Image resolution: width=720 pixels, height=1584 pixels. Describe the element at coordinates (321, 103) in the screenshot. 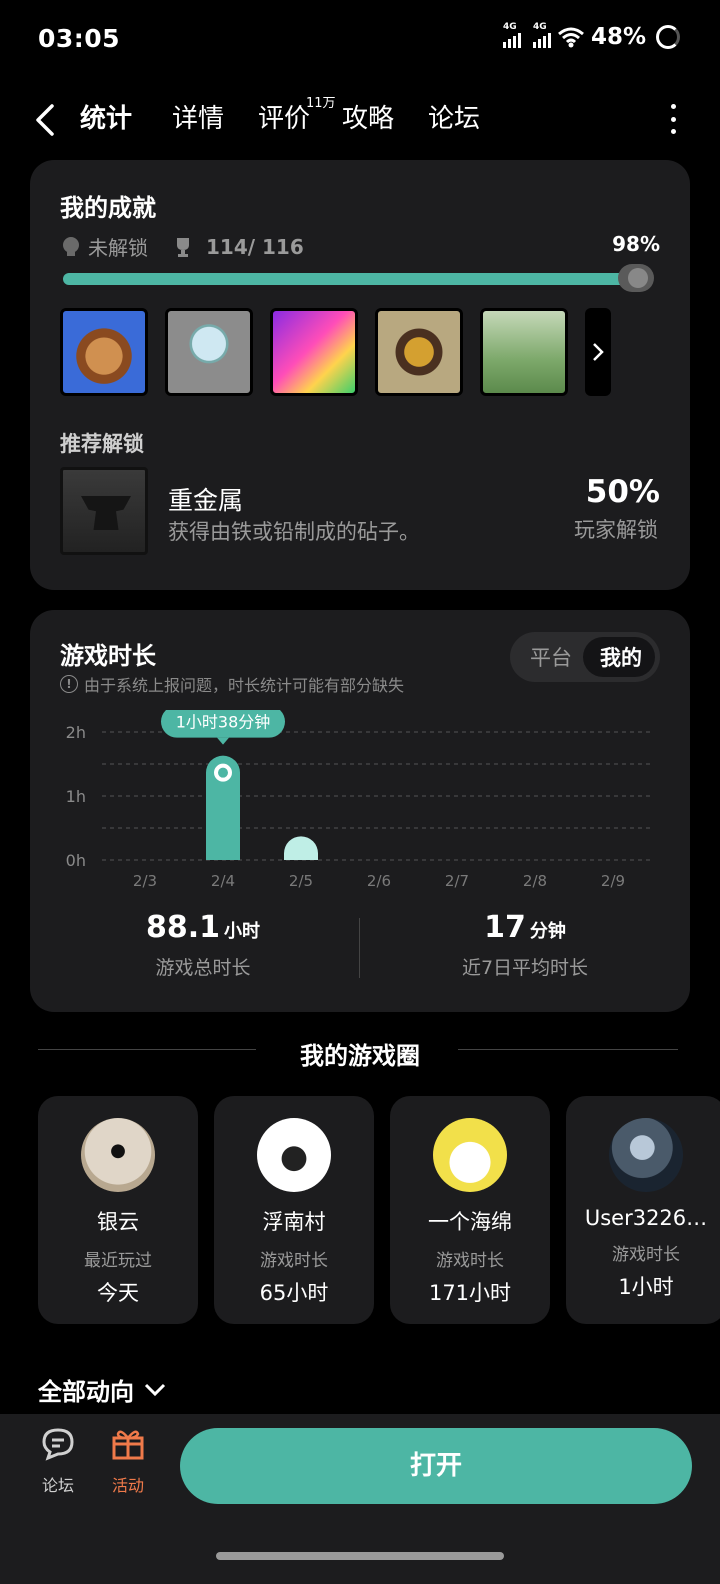

I see `review-count-badge: 11万` at that location.